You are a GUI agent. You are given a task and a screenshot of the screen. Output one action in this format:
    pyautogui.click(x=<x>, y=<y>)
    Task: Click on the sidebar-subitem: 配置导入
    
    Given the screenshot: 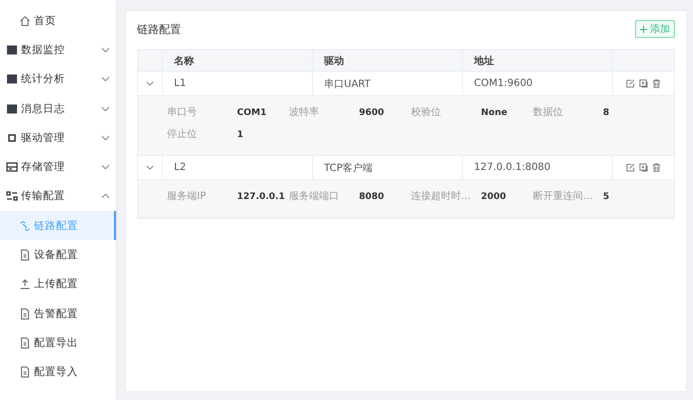 What is the action you would take?
    pyautogui.click(x=58, y=372)
    